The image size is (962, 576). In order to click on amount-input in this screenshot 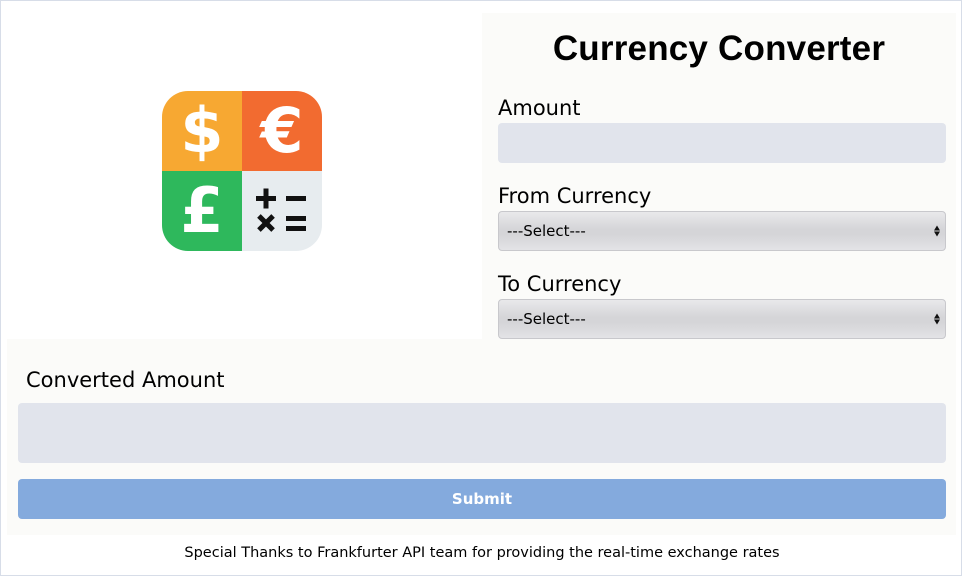, I will do `click(722, 143)`.